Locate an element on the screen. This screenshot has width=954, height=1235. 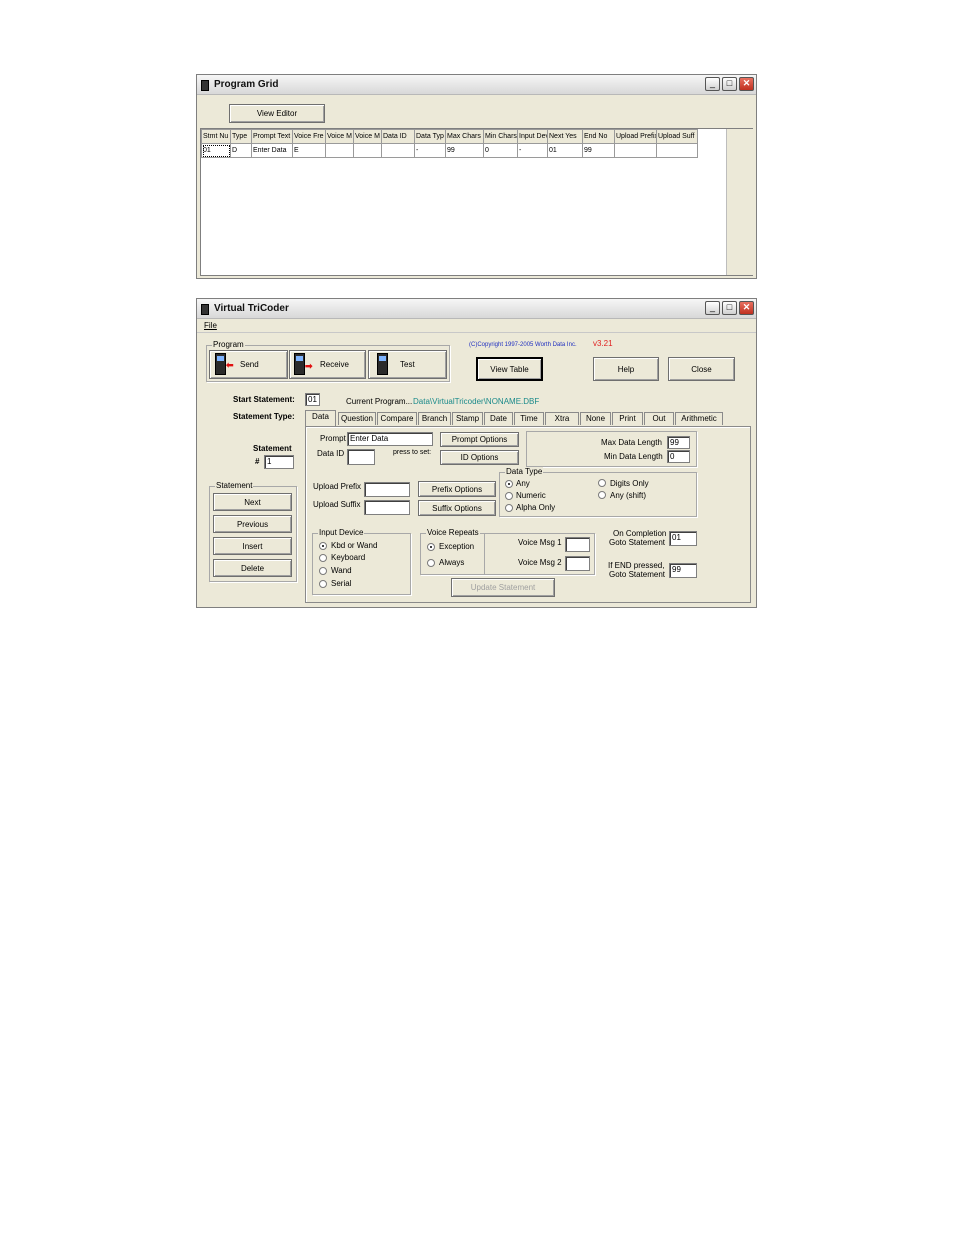
keyboard-radio is located at coordinates (323, 558).